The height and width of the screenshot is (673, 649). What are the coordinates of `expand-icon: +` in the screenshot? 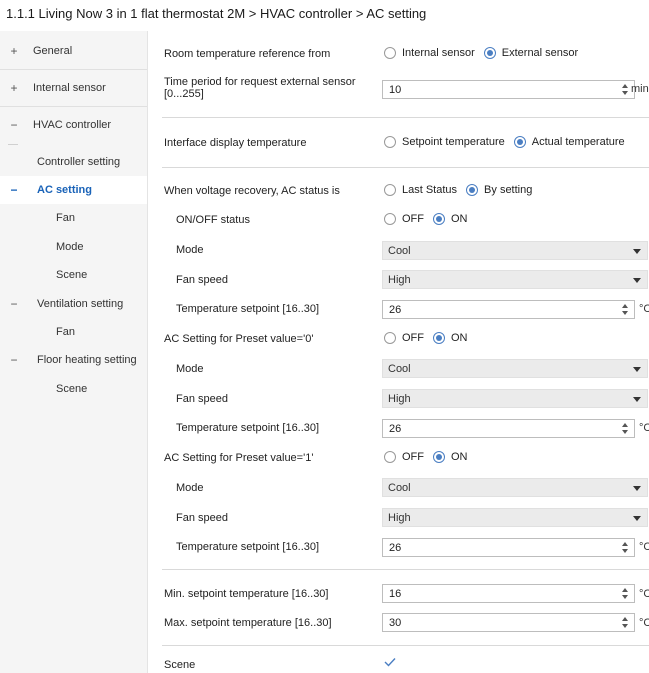 It's located at (14, 88).